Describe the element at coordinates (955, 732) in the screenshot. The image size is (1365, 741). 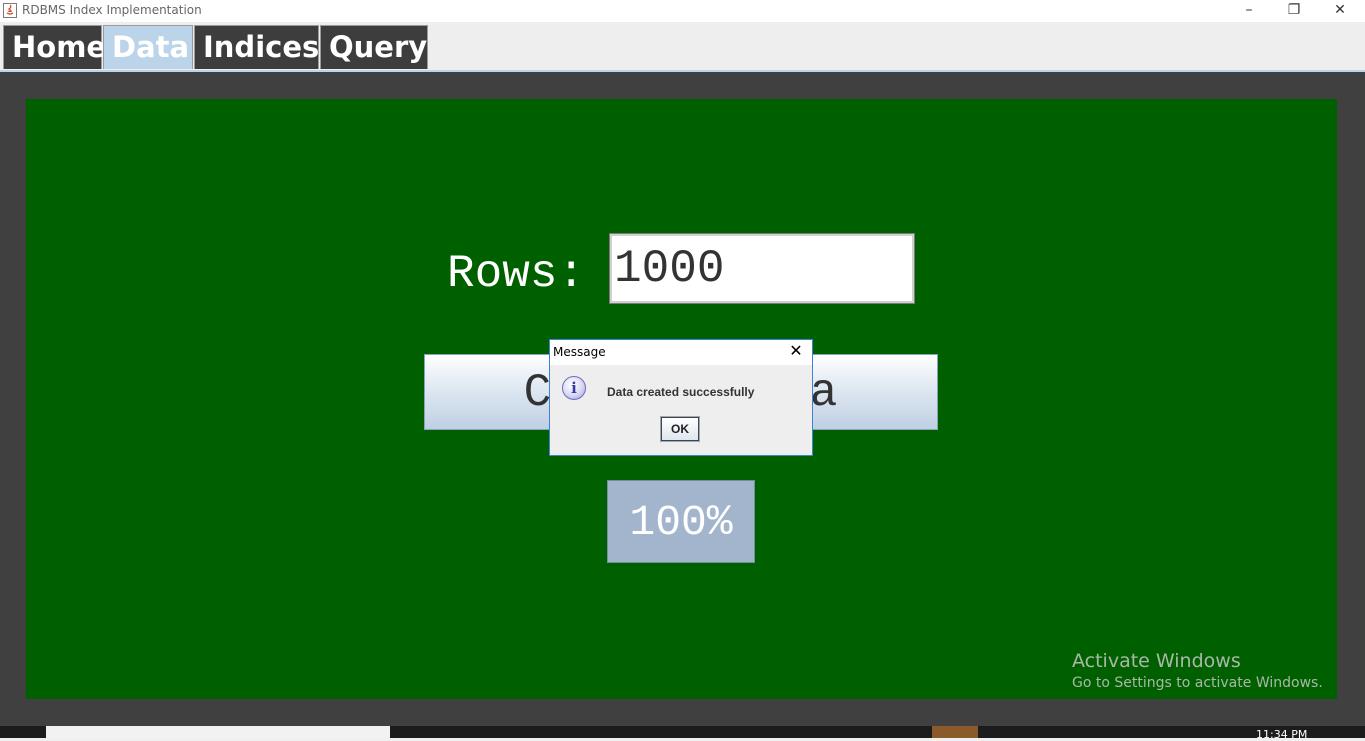
I see `taskbar-active-app` at that location.